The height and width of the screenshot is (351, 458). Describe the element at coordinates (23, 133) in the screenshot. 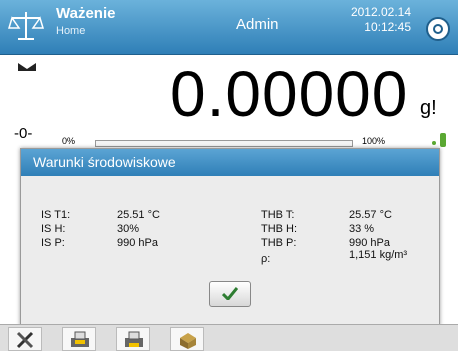

I see `zero-indicator: -0-` at that location.